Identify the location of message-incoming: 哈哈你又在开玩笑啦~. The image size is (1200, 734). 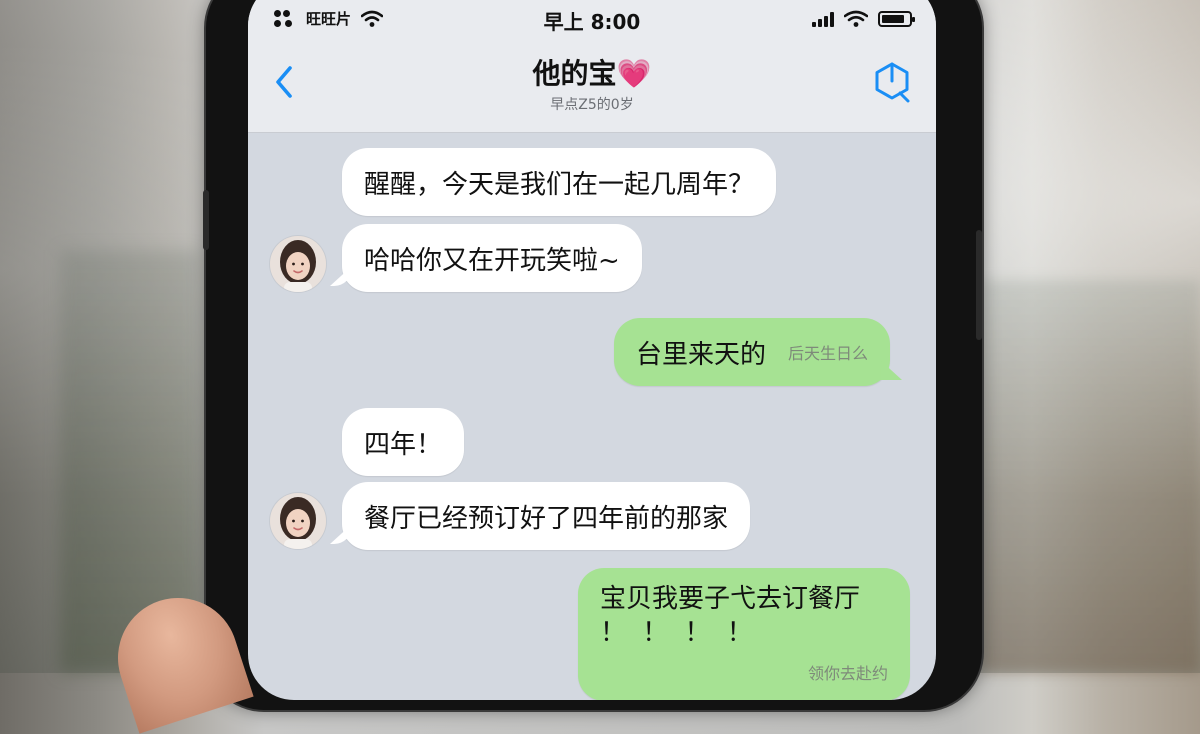
(492, 258).